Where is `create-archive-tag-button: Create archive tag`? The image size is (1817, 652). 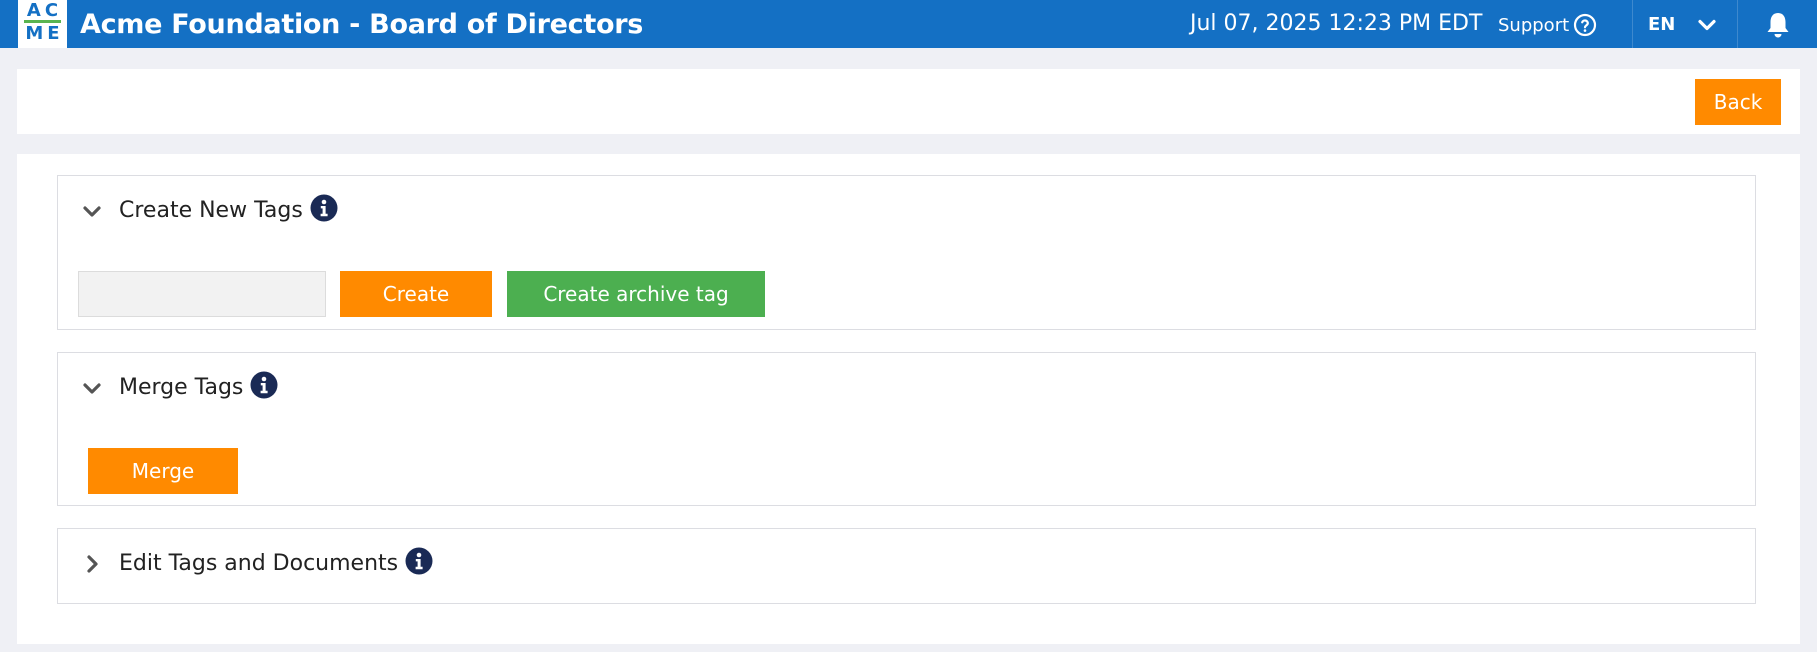 create-archive-tag-button: Create archive tag is located at coordinates (636, 294).